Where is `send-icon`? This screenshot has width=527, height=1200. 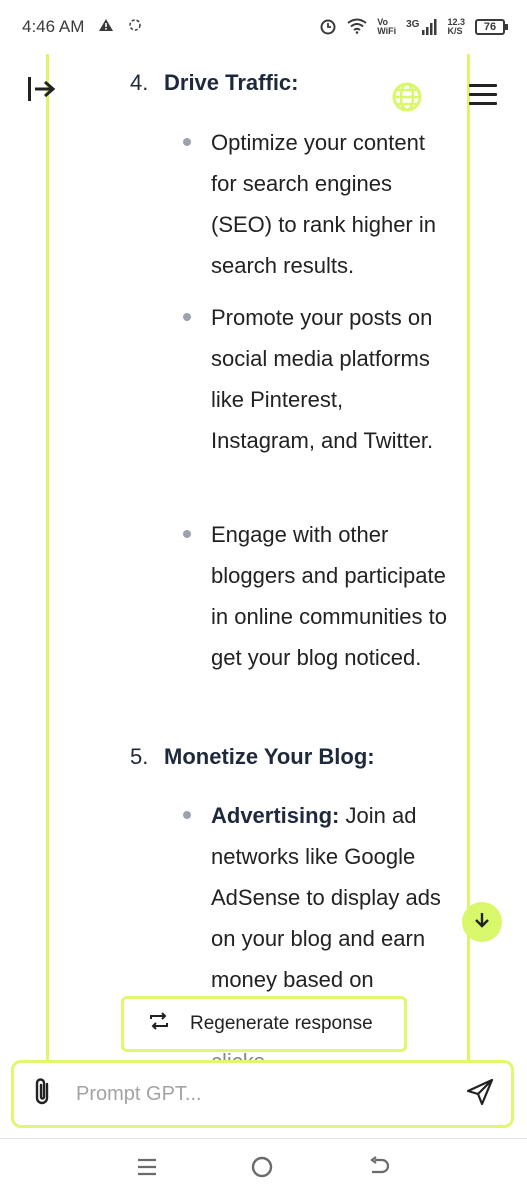 send-icon is located at coordinates (480, 1094).